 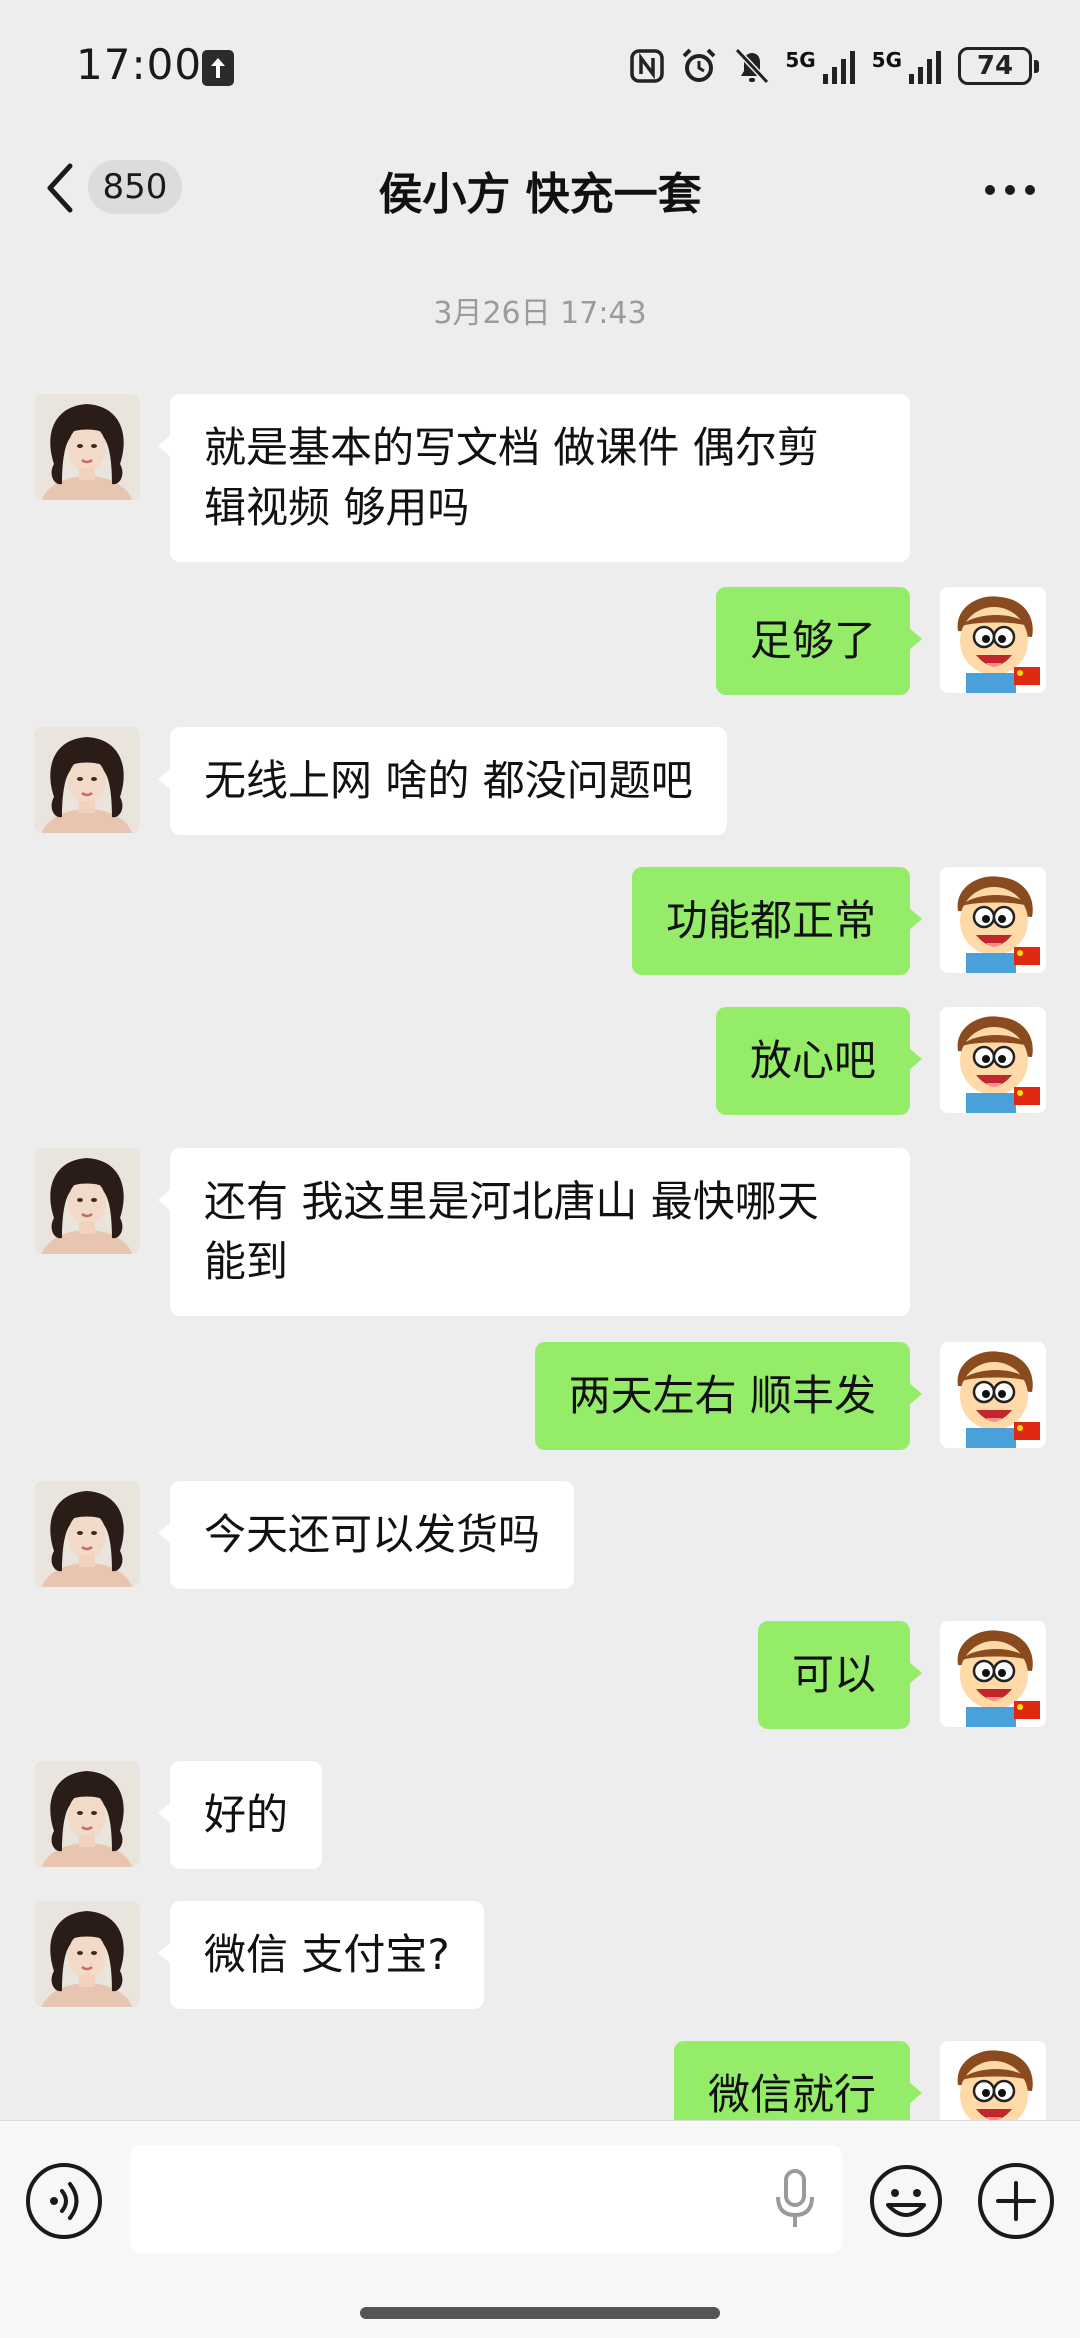 What do you see at coordinates (337, 507) in the screenshot?
I see `message-text-line: 辑视频 够用吗` at bounding box center [337, 507].